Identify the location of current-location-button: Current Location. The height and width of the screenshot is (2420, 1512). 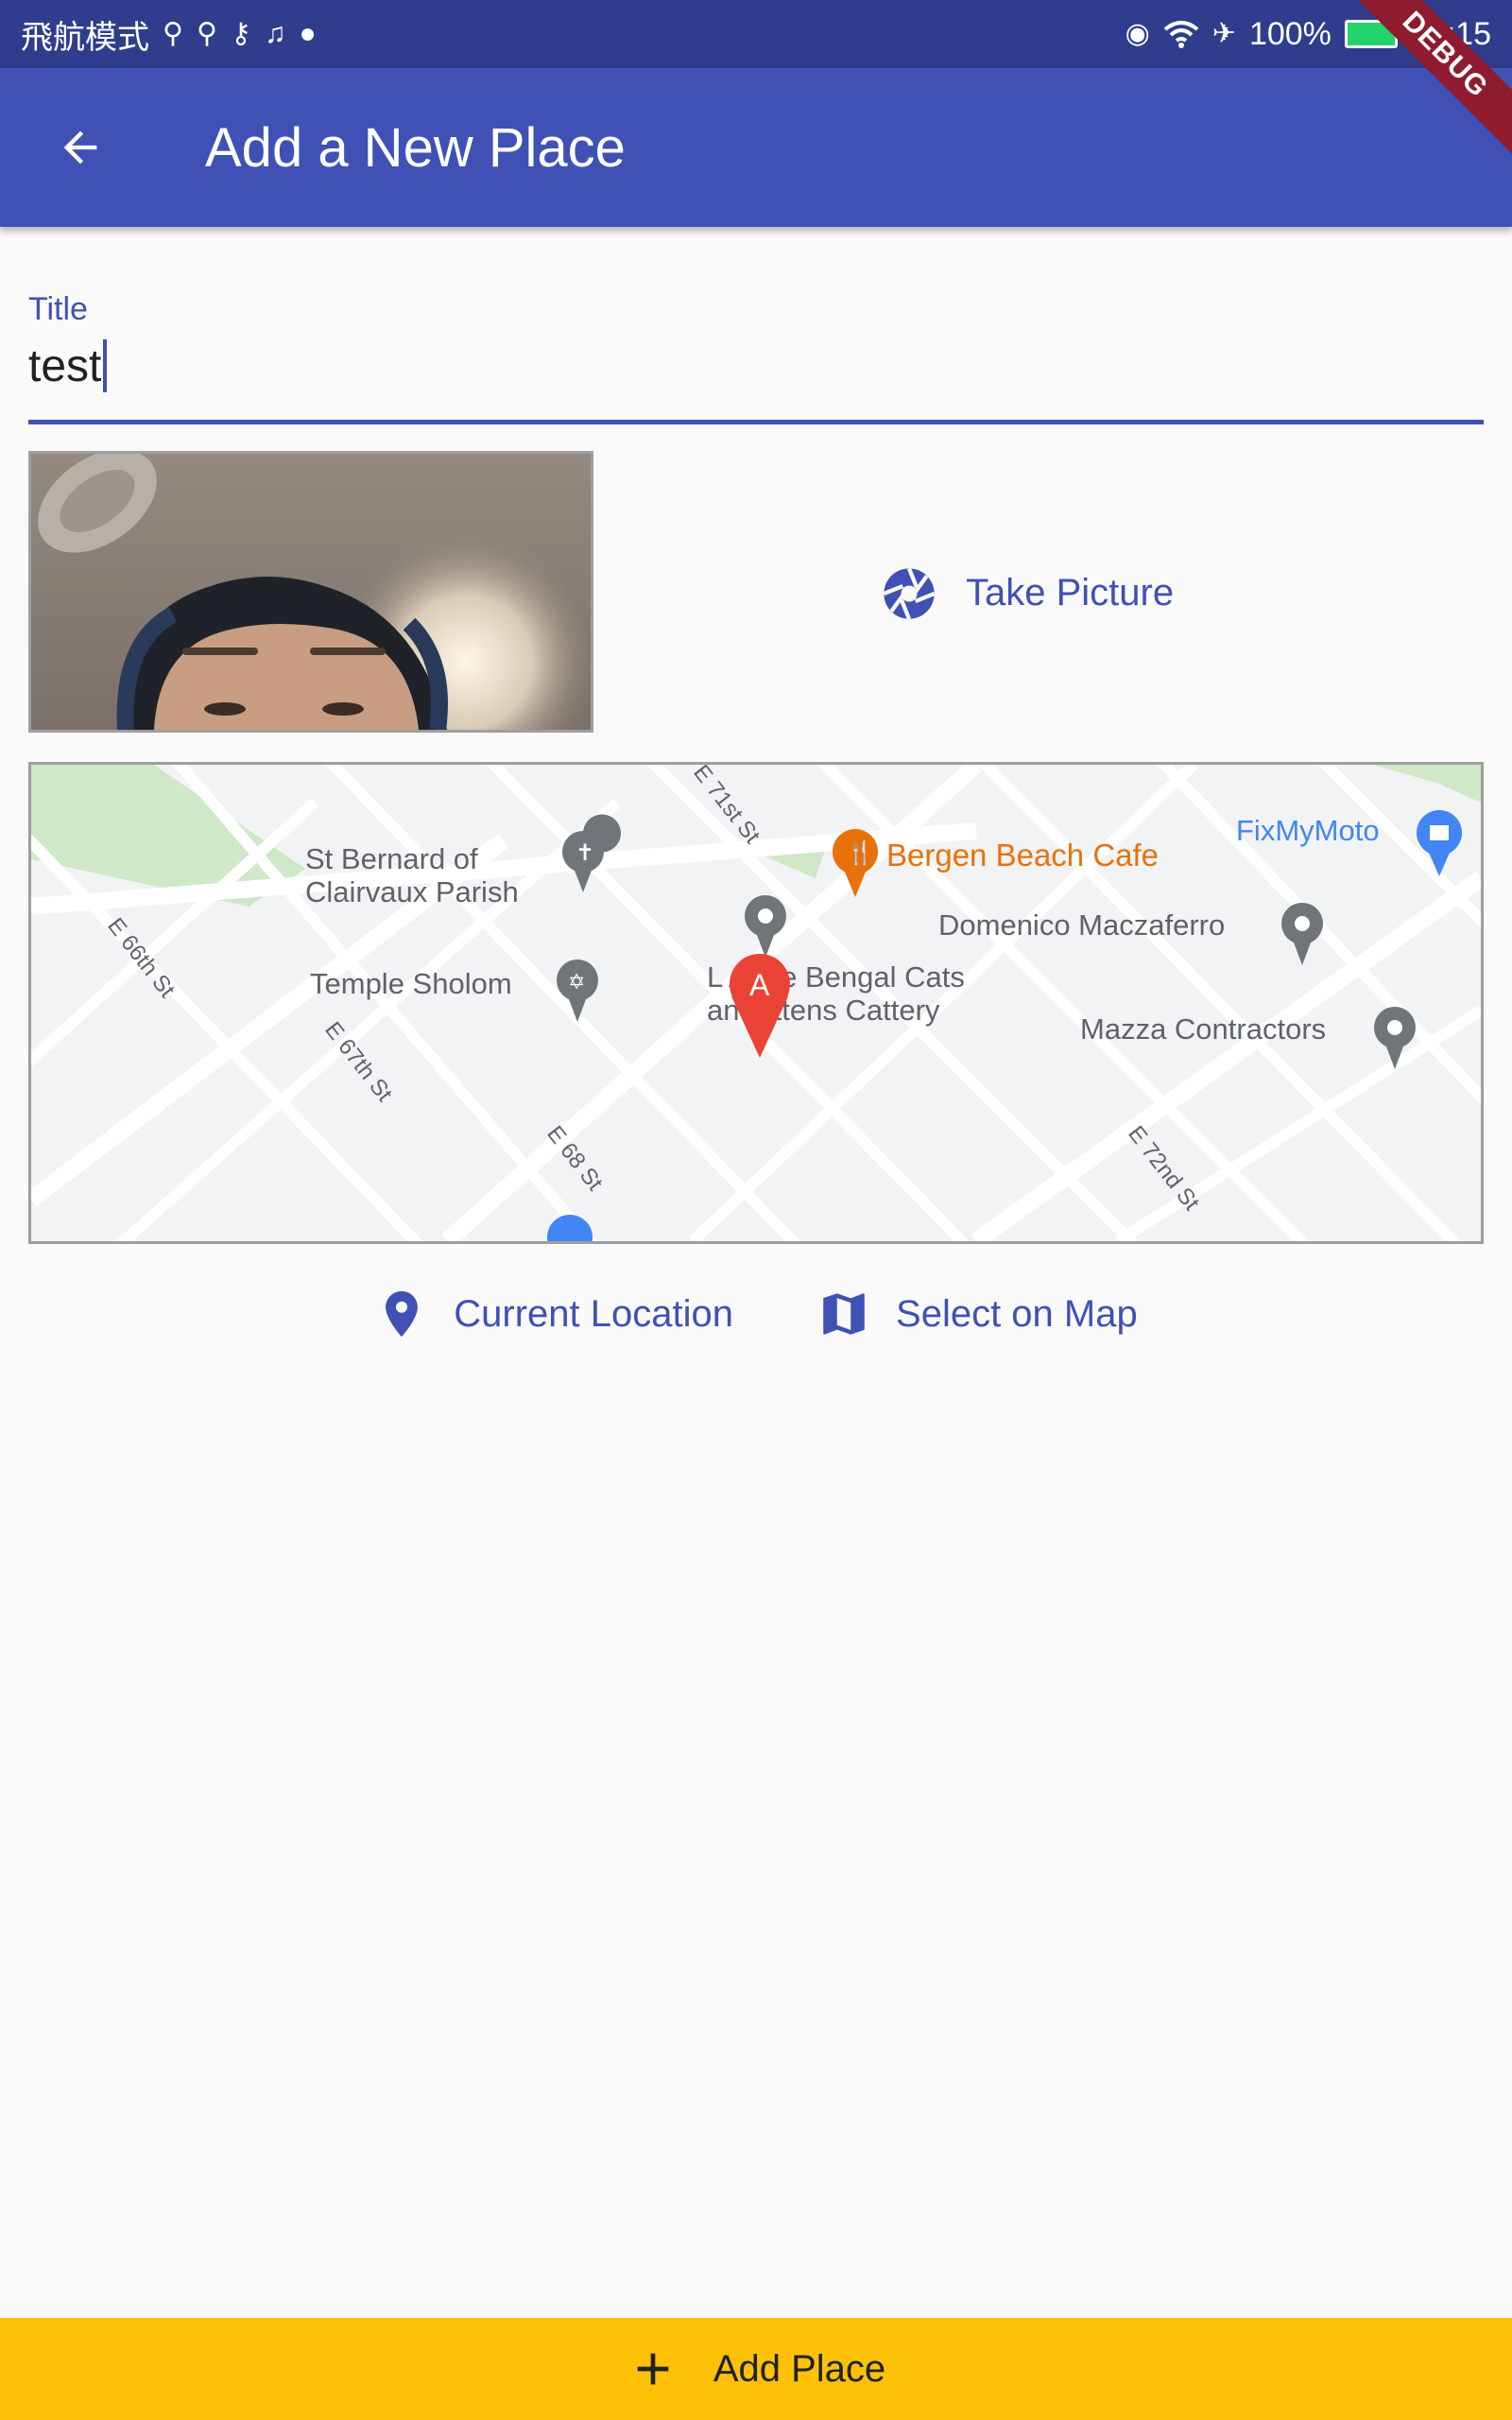
(553, 1314).